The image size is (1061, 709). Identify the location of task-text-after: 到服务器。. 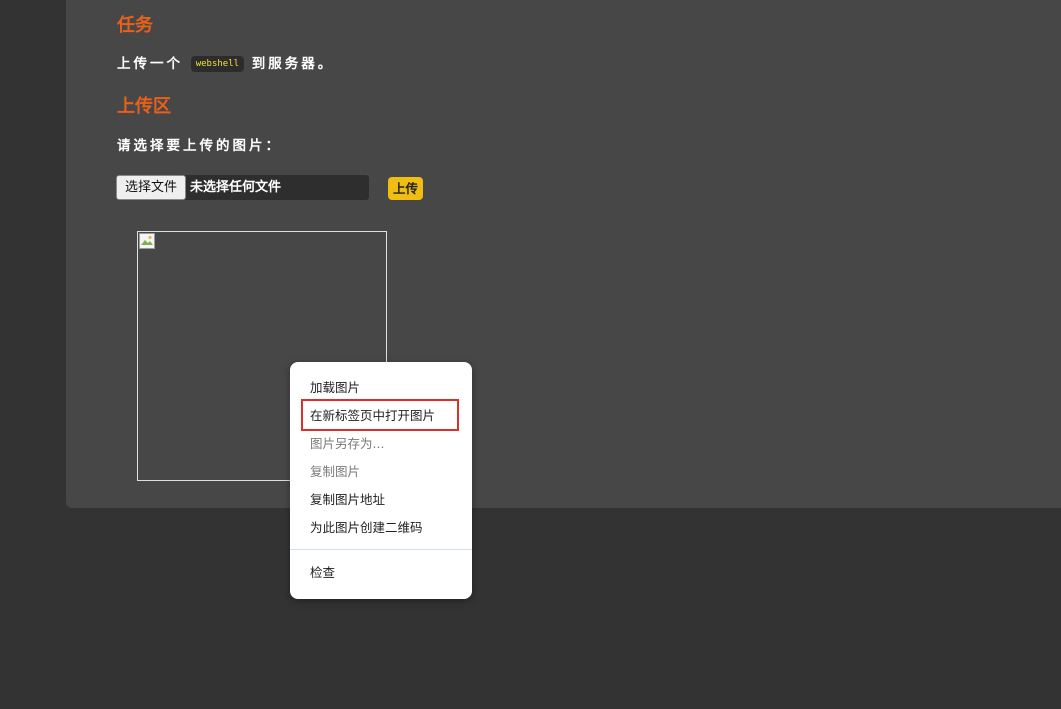
(293, 64).